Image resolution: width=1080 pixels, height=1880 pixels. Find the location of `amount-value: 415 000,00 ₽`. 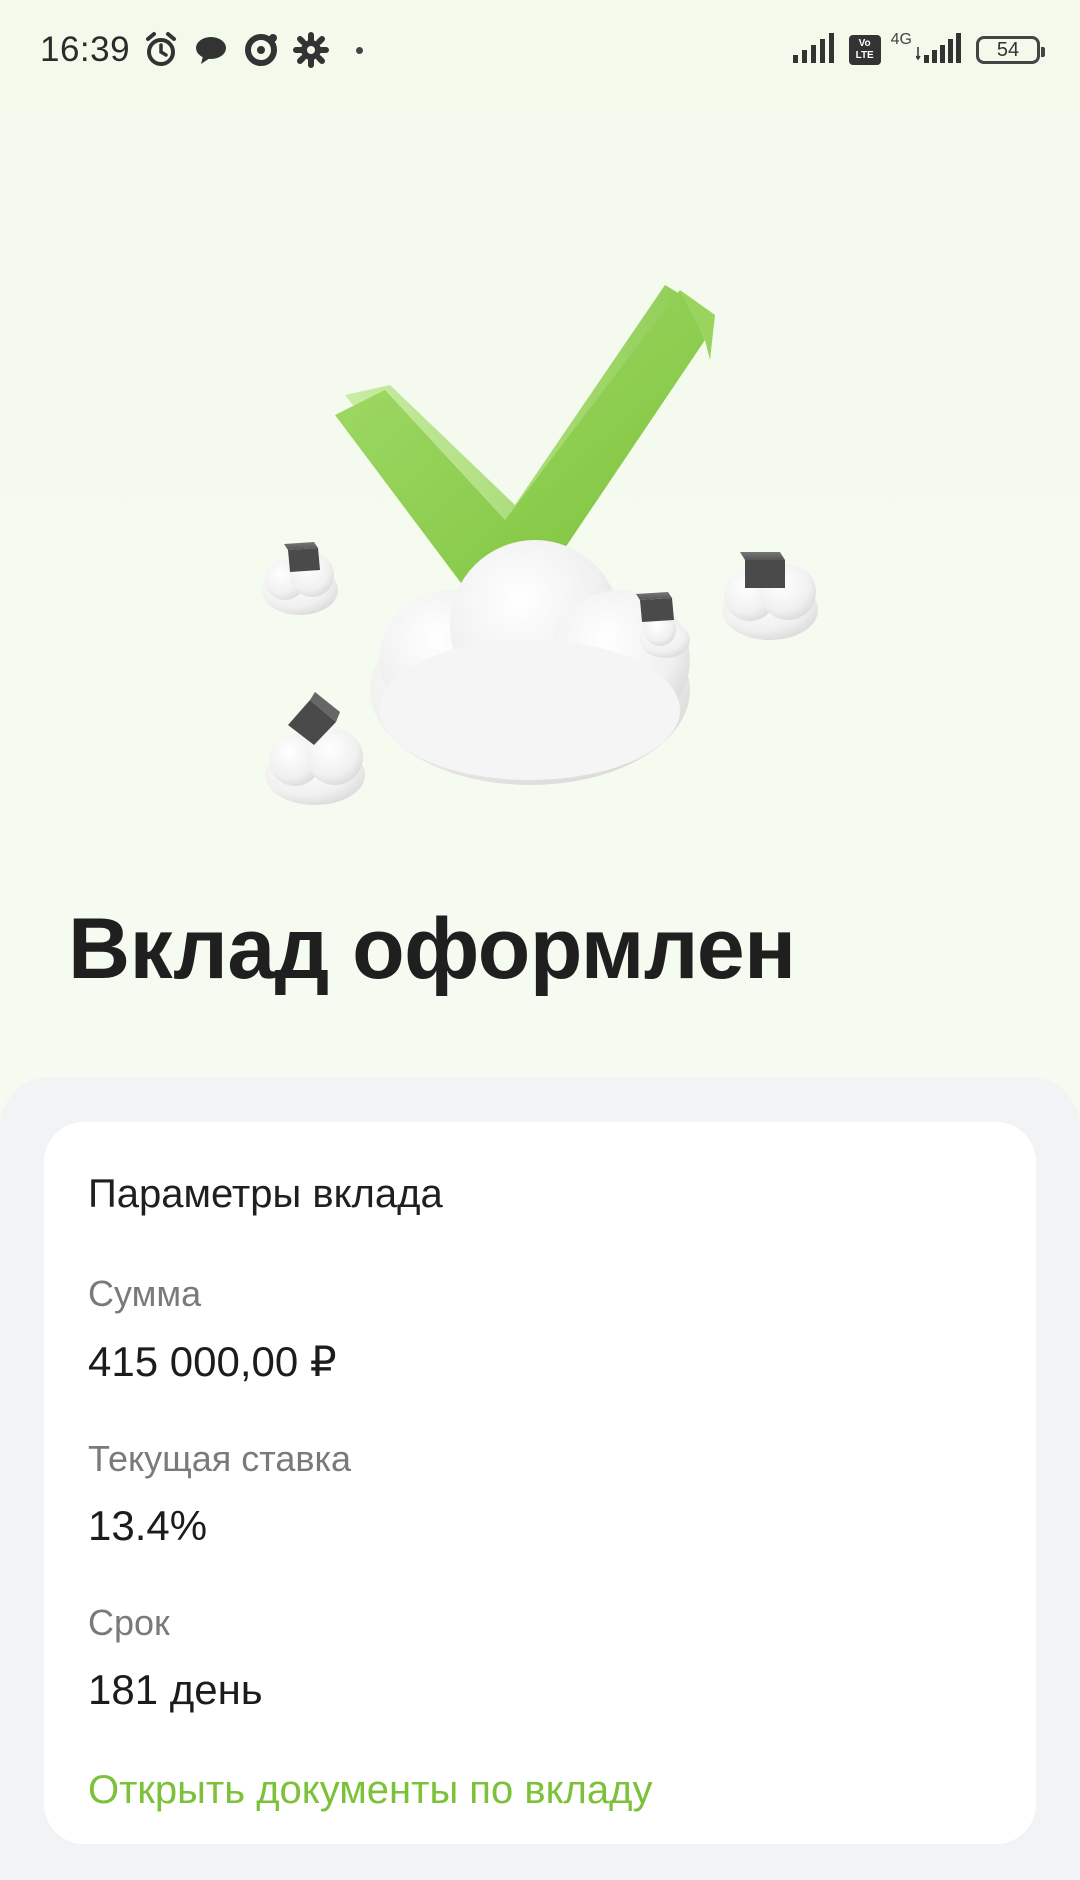

amount-value: 415 000,00 ₽ is located at coordinates (212, 1361).